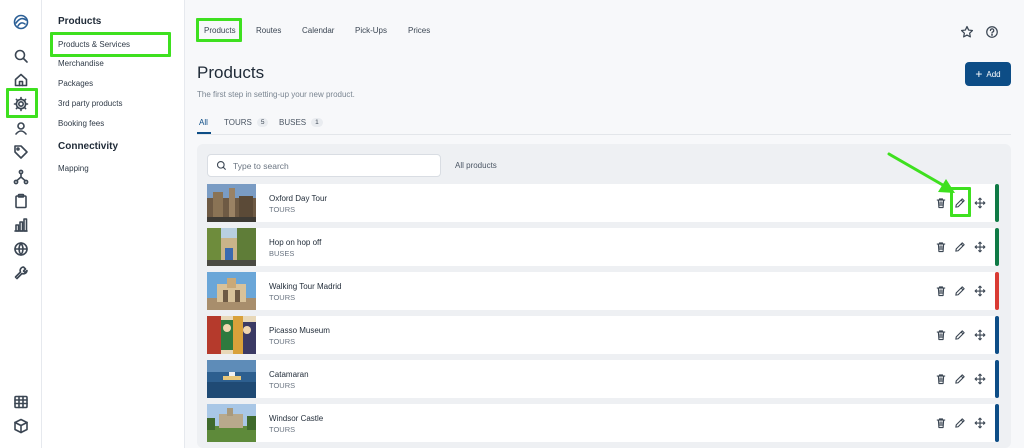 This screenshot has width=1024, height=448. What do you see at coordinates (21, 201) in the screenshot?
I see `clipboard-icon` at bounding box center [21, 201].